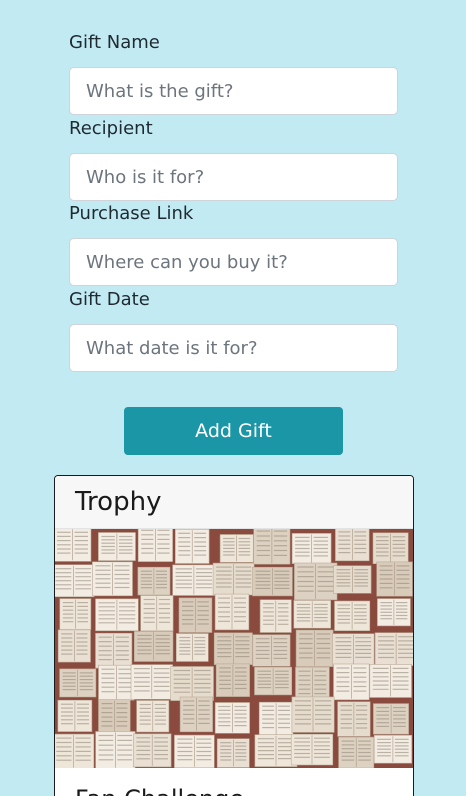  I want to click on gift-card-subtitle: Fan Challenge, so click(234, 790).